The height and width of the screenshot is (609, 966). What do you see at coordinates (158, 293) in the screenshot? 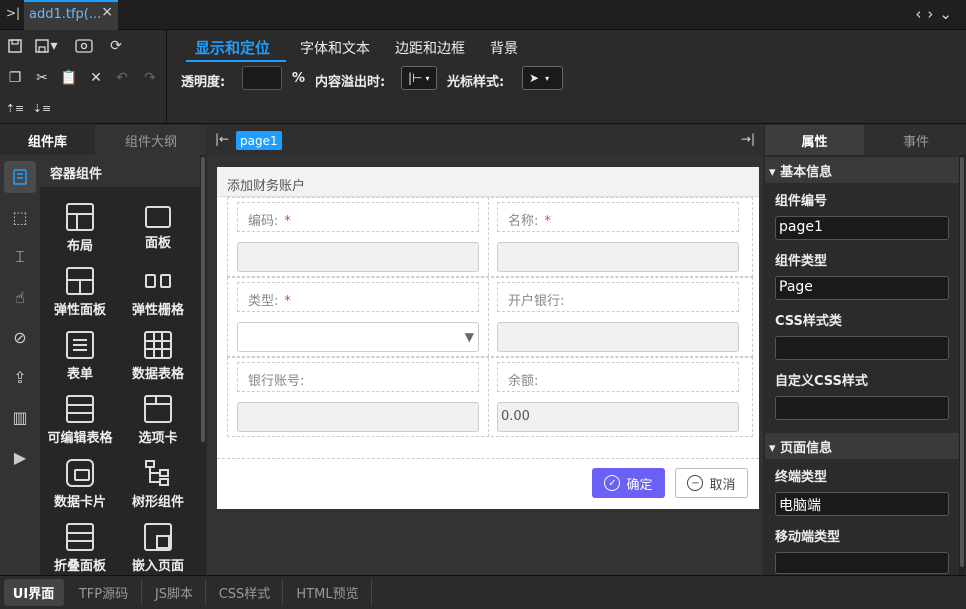
I see `component-flex-grid: 弹性栅格` at bounding box center [158, 293].